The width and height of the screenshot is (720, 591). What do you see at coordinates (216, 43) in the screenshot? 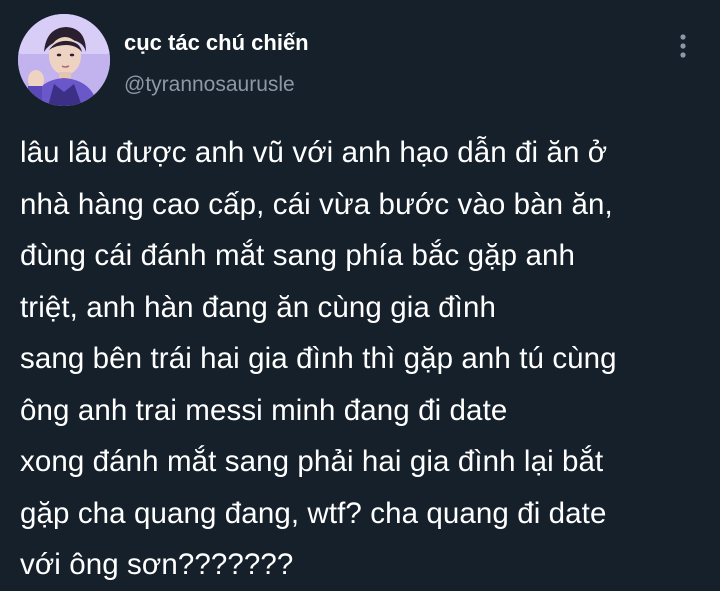
I see `display-name: cục tác chú chiến` at bounding box center [216, 43].